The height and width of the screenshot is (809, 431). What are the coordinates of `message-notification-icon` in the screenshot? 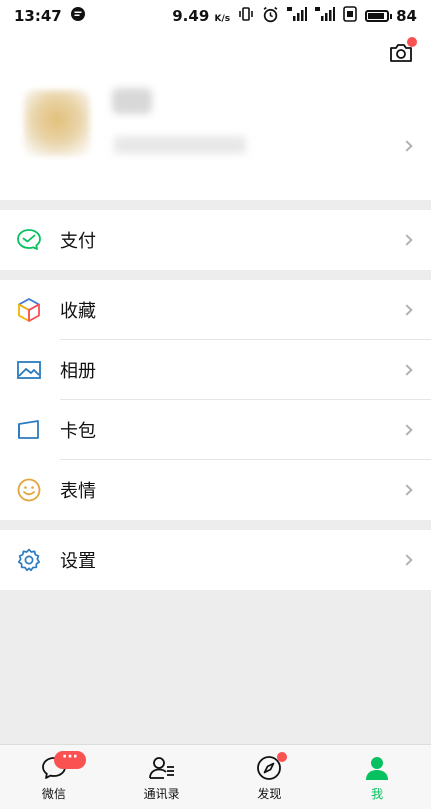 It's located at (78, 16).